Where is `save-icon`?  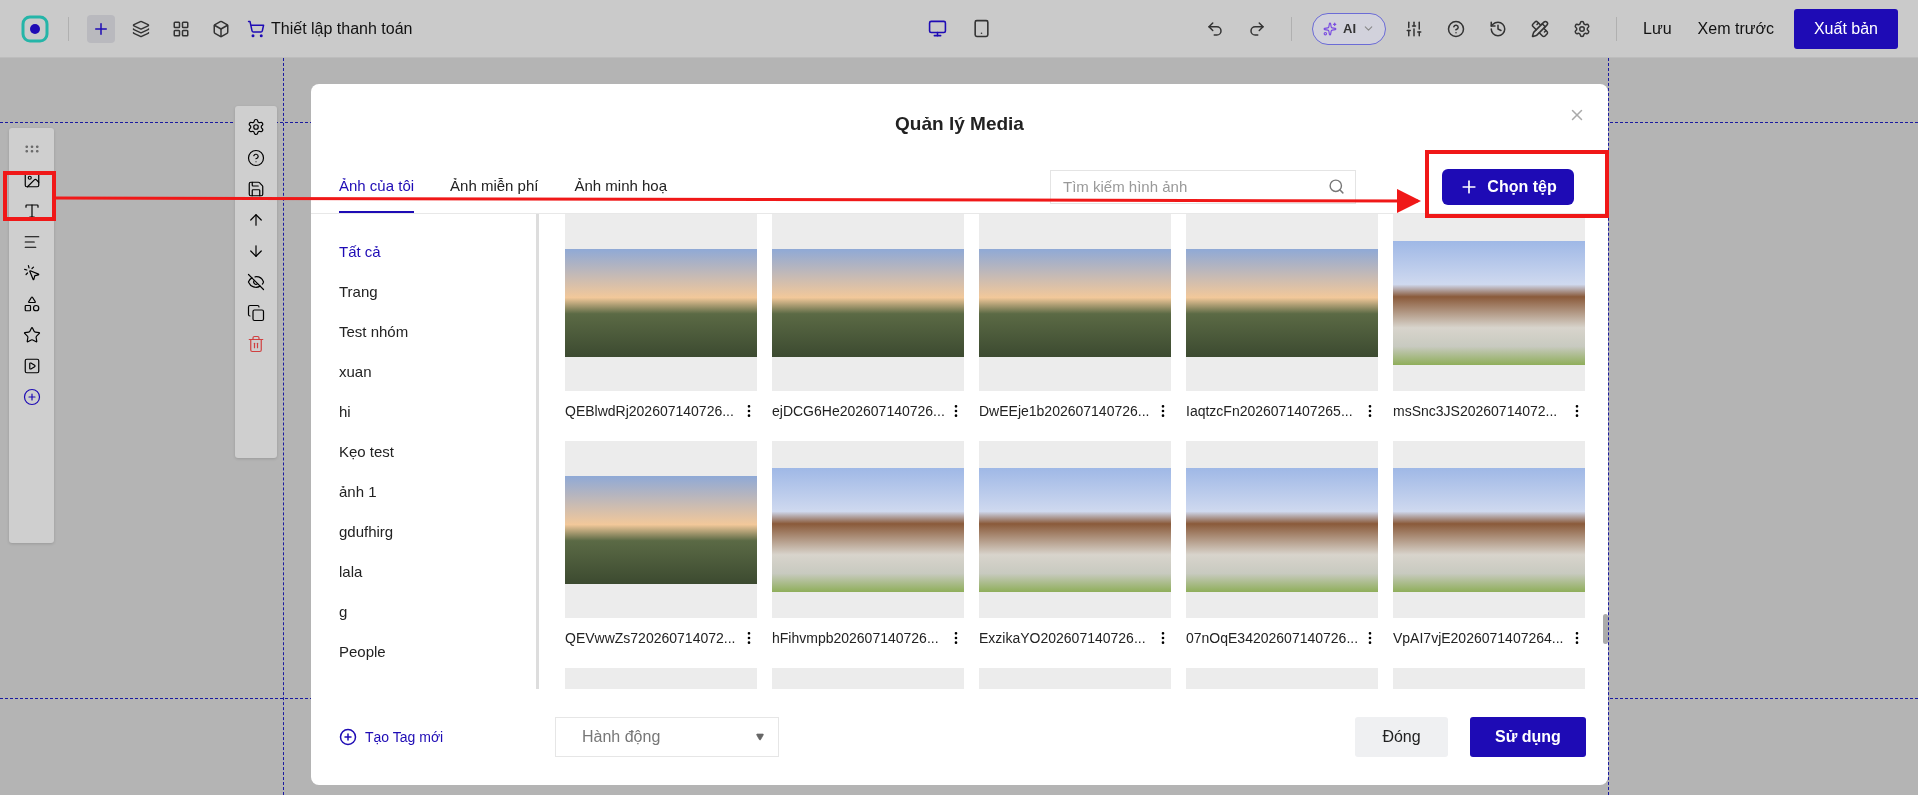
save-icon is located at coordinates (256, 189).